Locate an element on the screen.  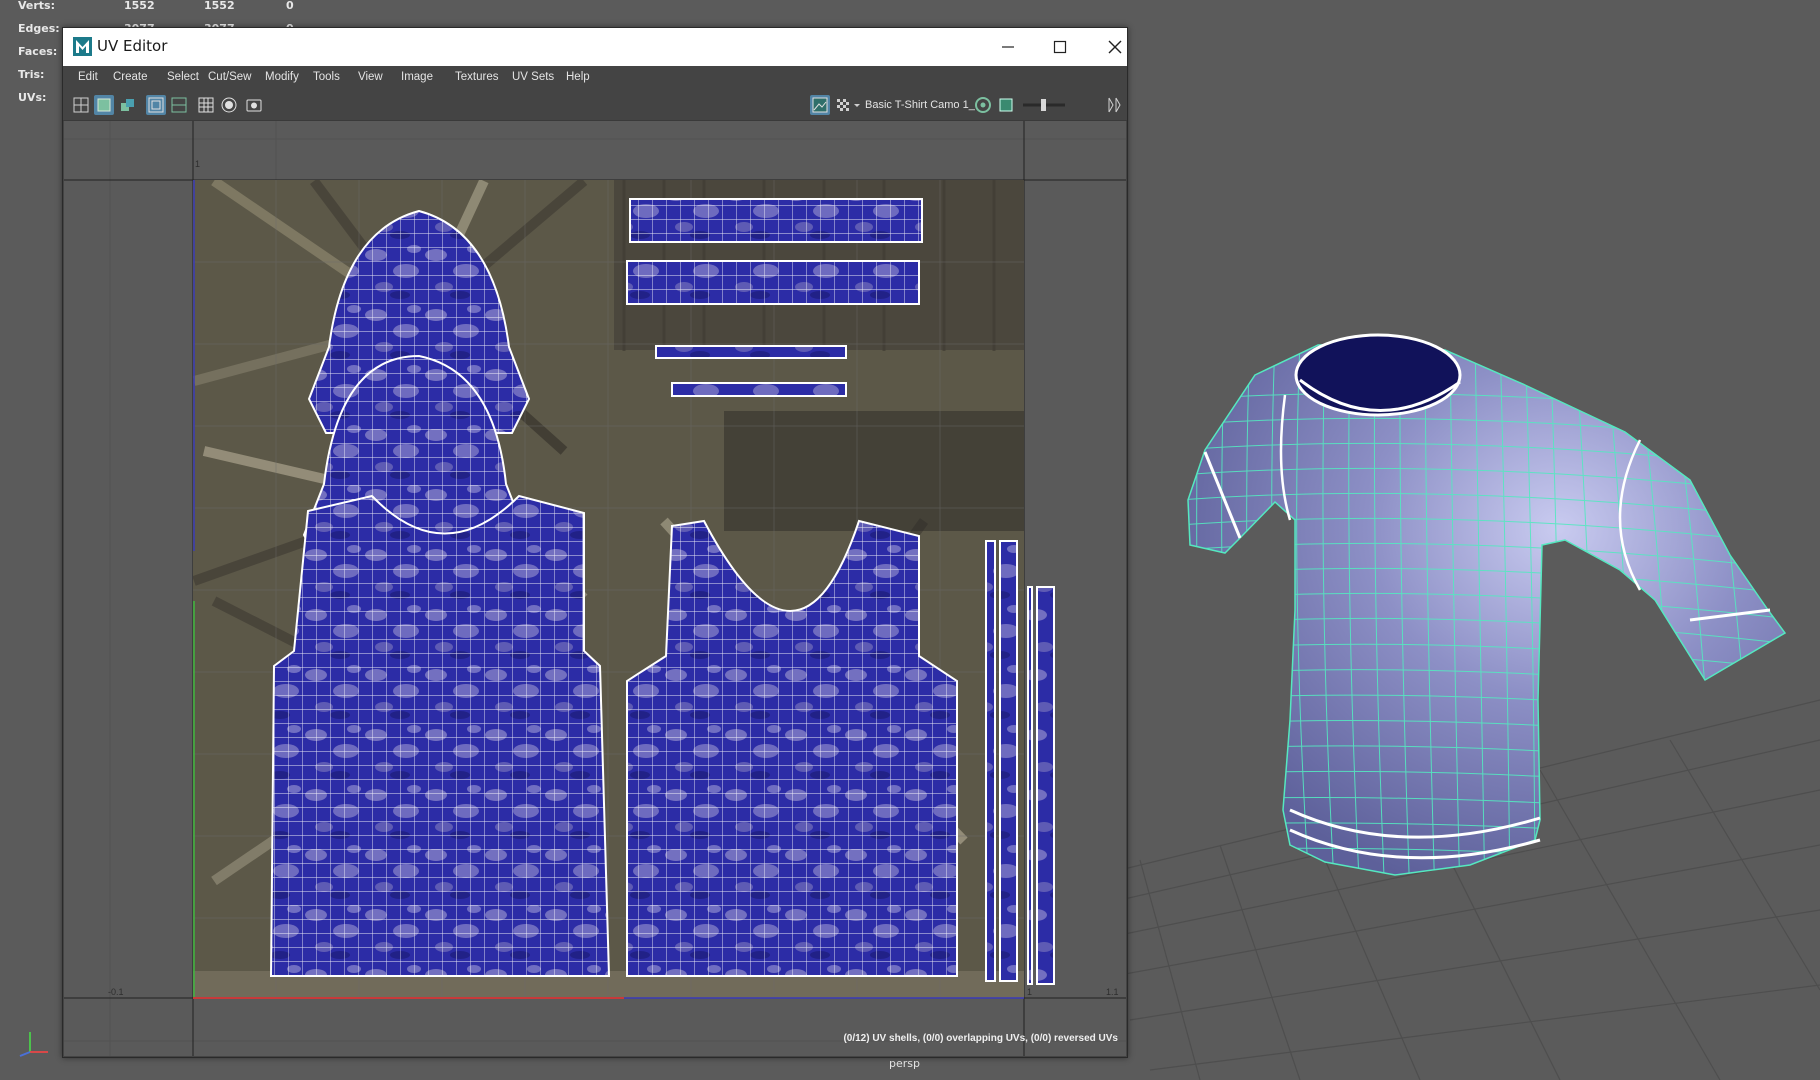
tick-label-one-left: 1 is located at coordinates (1030, 992).